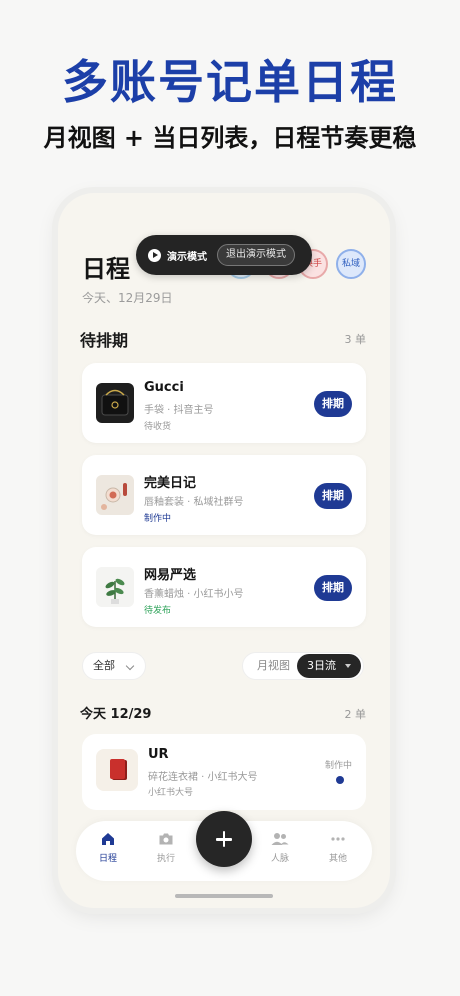 This screenshot has height=996, width=460. I want to click on today-item-card: UR 碎花连衣裙 · 小红书大号 小红书大号 制作中, so click(224, 772).